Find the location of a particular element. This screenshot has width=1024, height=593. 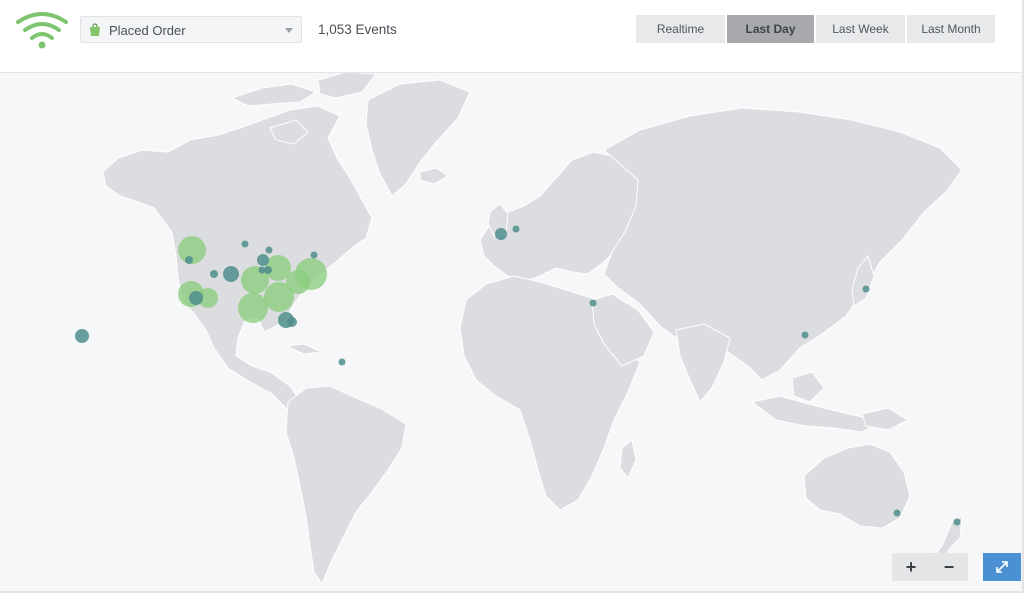

borneo is located at coordinates (808, 387).